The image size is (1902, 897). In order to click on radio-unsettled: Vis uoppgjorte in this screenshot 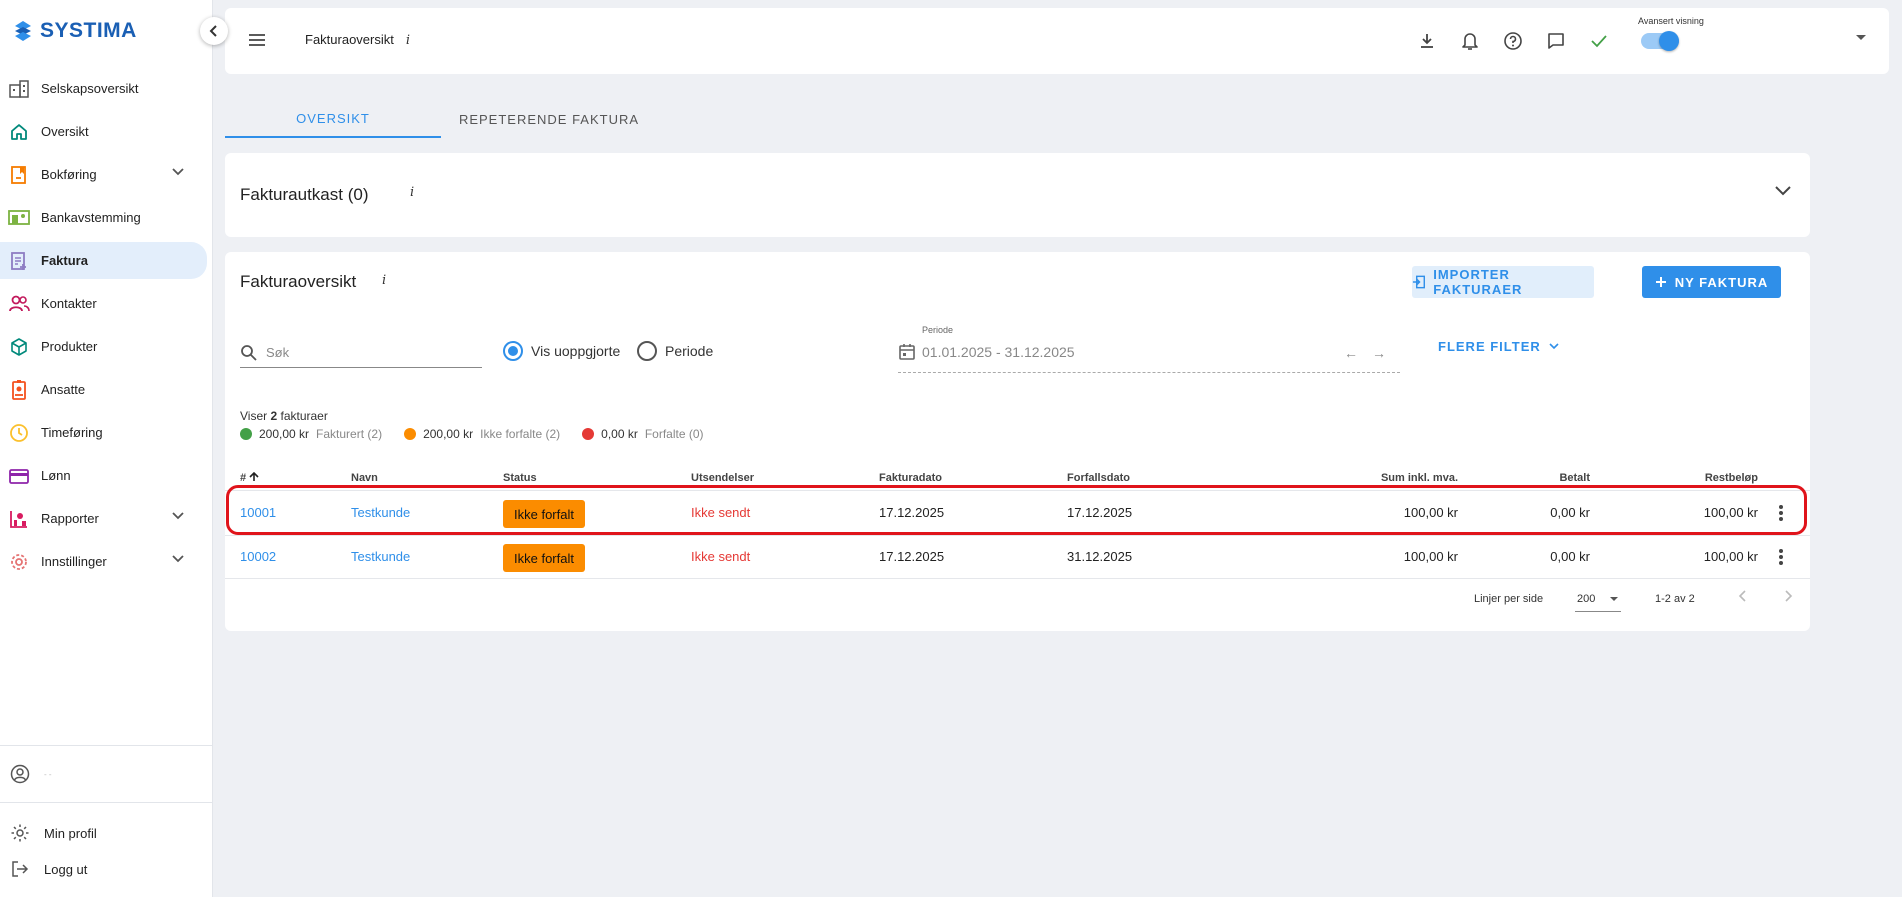, I will do `click(561, 351)`.